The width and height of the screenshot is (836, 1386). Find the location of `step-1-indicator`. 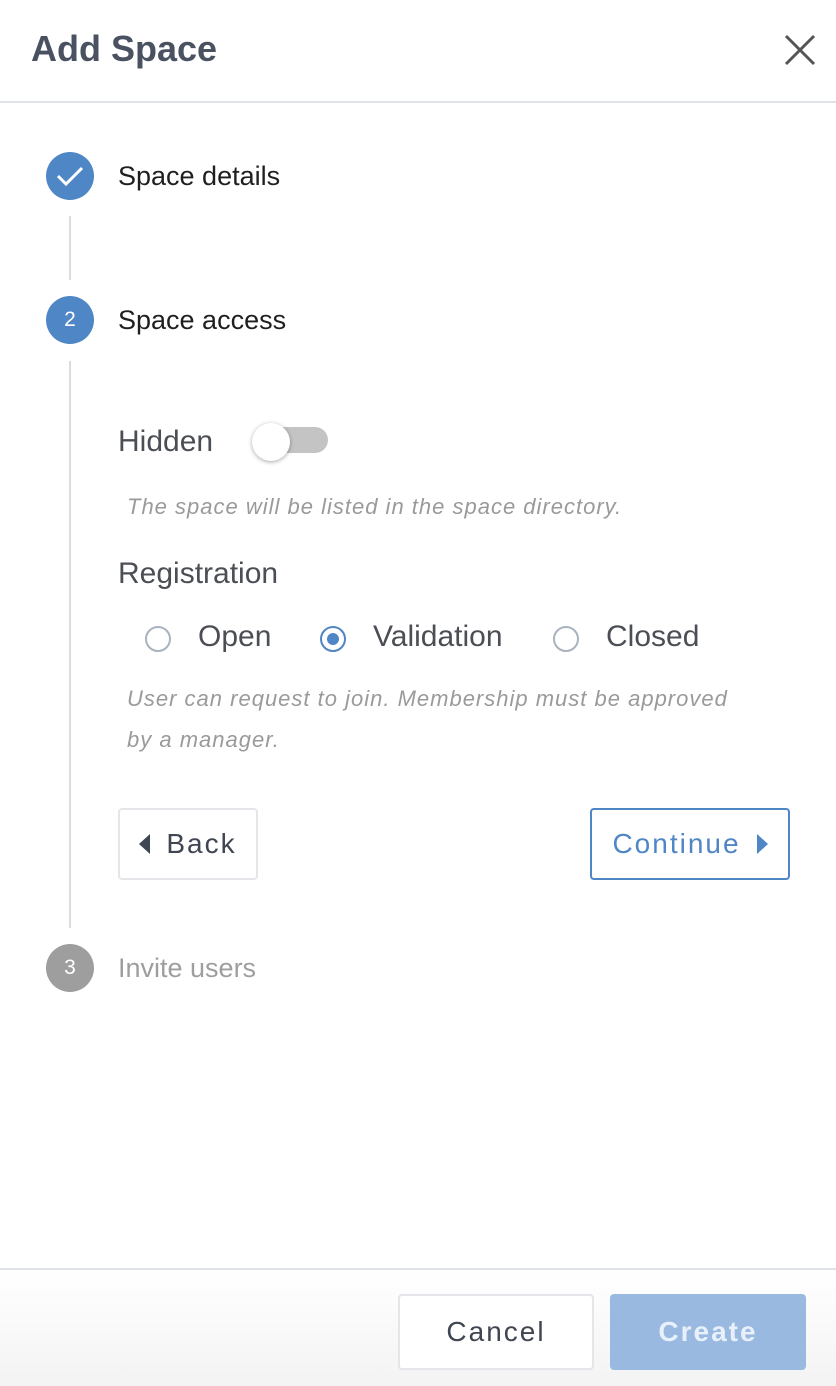

step-1-indicator is located at coordinates (70, 176).